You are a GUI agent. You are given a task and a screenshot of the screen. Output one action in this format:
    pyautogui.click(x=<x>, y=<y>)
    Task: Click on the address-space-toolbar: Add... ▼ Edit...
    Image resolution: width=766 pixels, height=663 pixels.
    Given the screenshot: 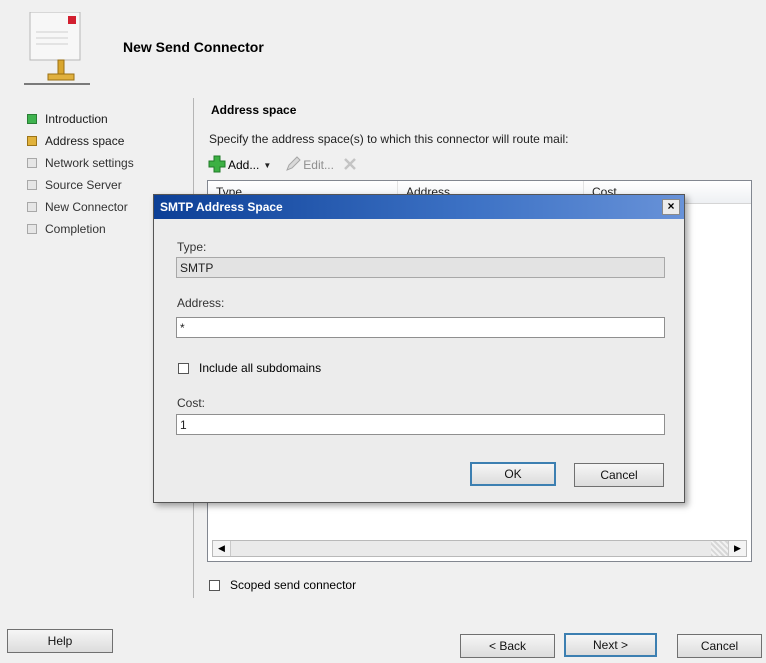 What is the action you would take?
    pyautogui.click(x=287, y=165)
    